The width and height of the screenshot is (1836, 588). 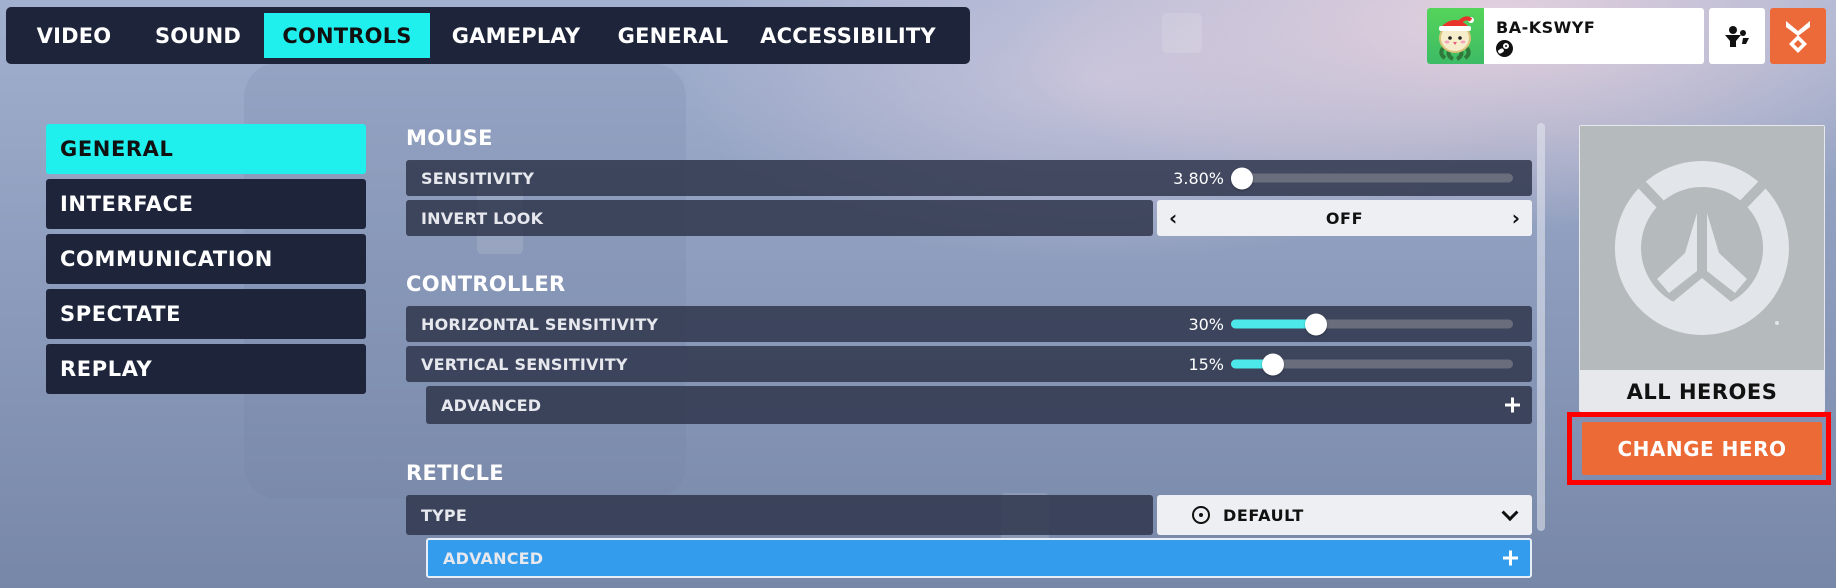 I want to click on controller-advanced-expander: ADVANCED, so click(x=979, y=405).